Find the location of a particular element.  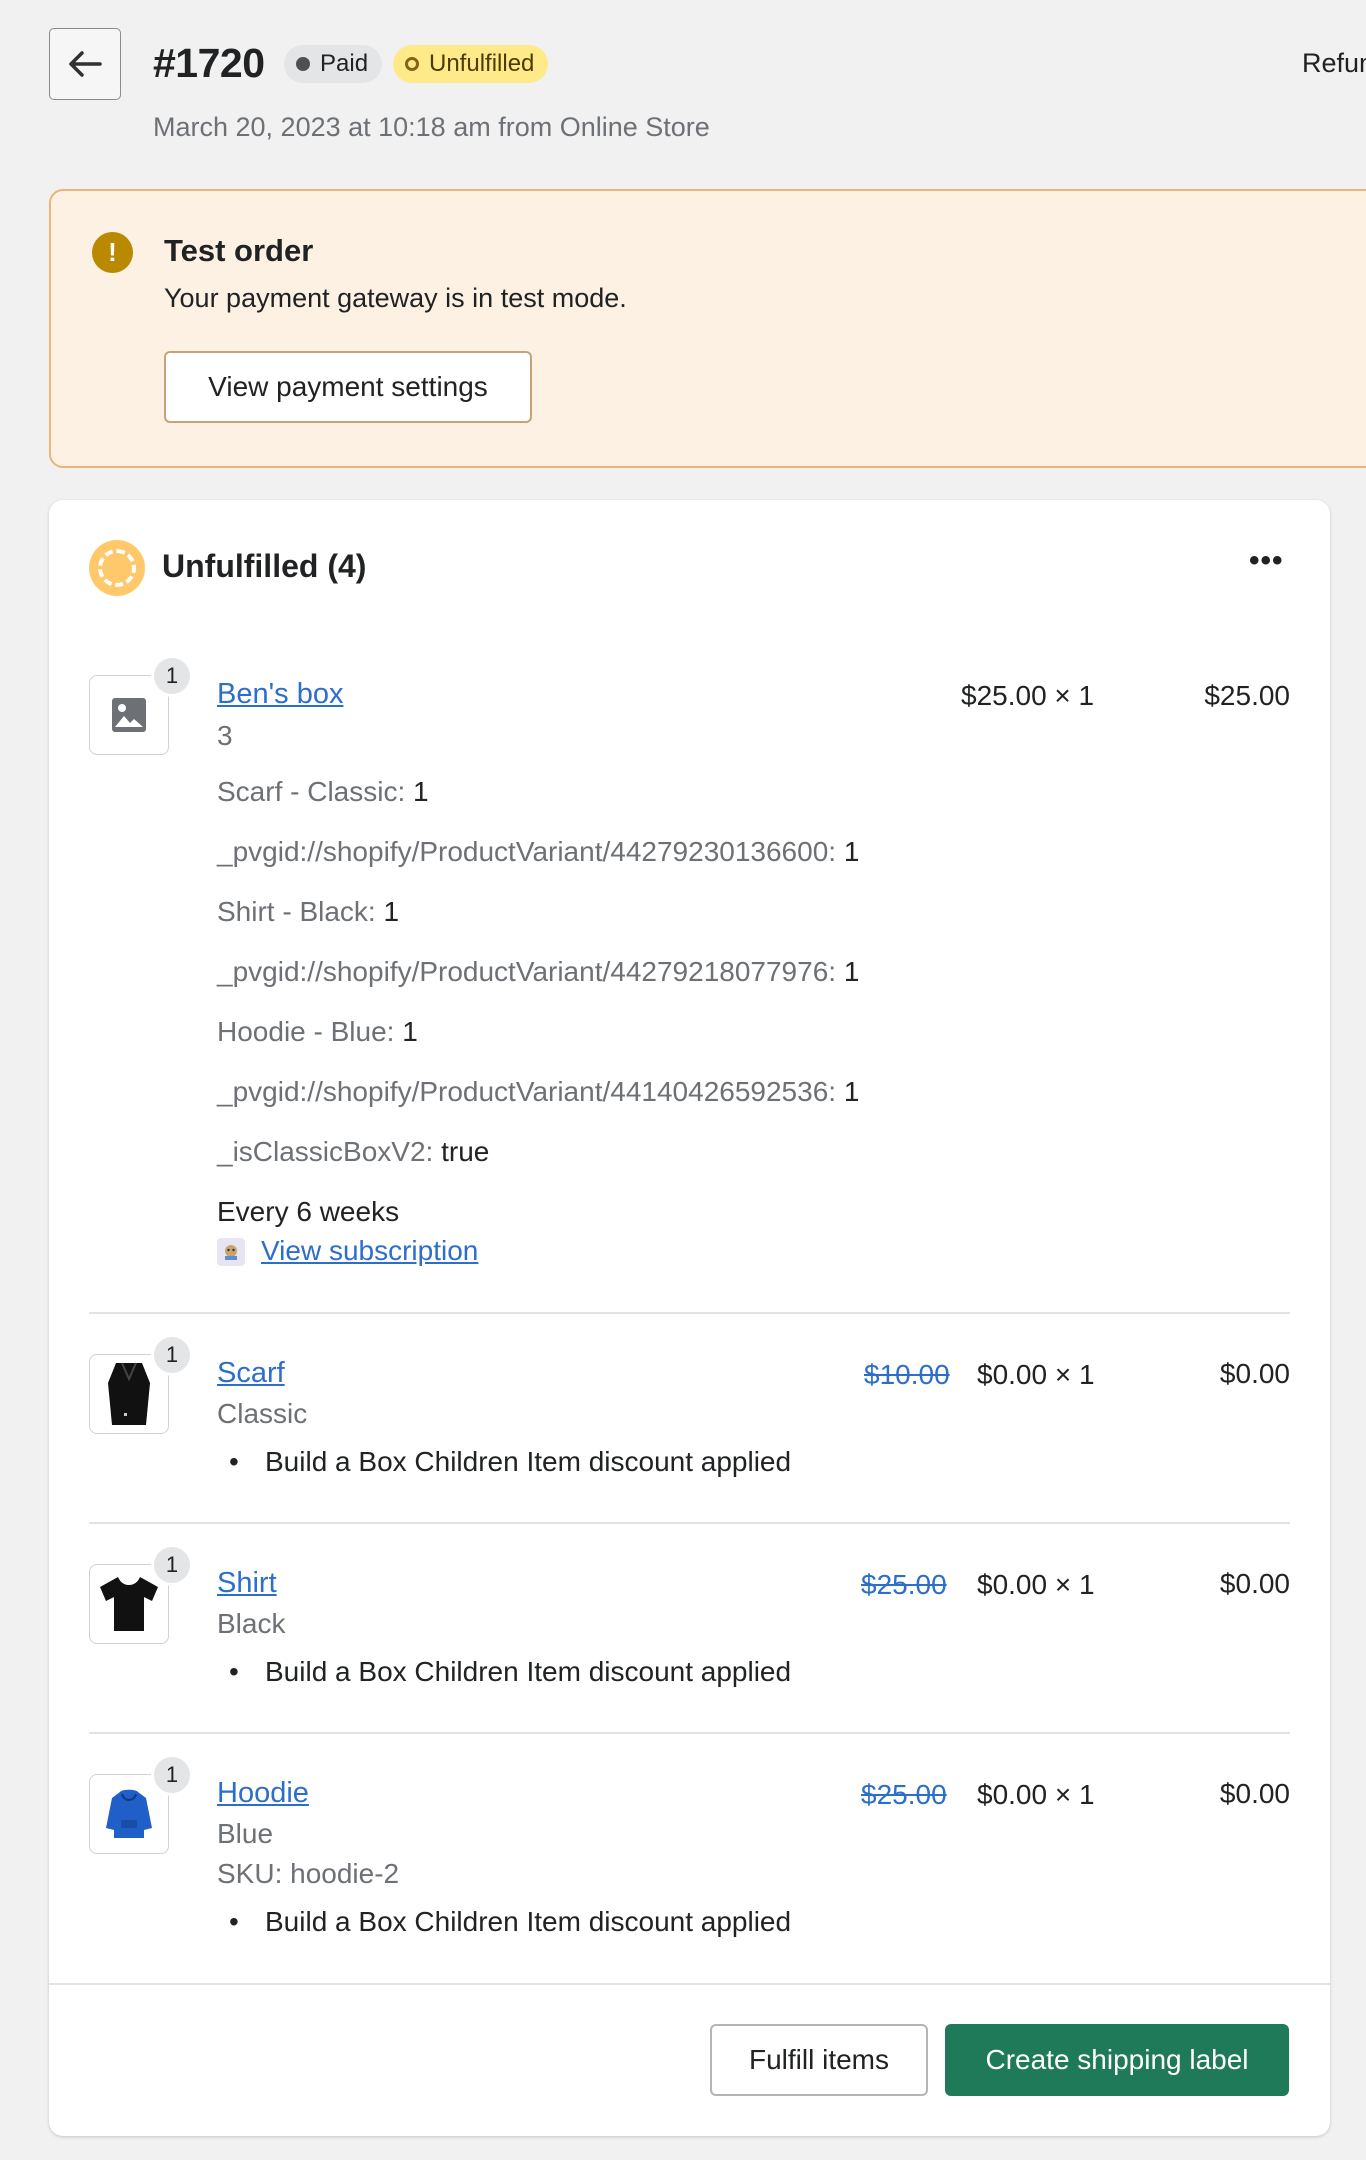

paid-dot-icon is located at coordinates (303, 64).